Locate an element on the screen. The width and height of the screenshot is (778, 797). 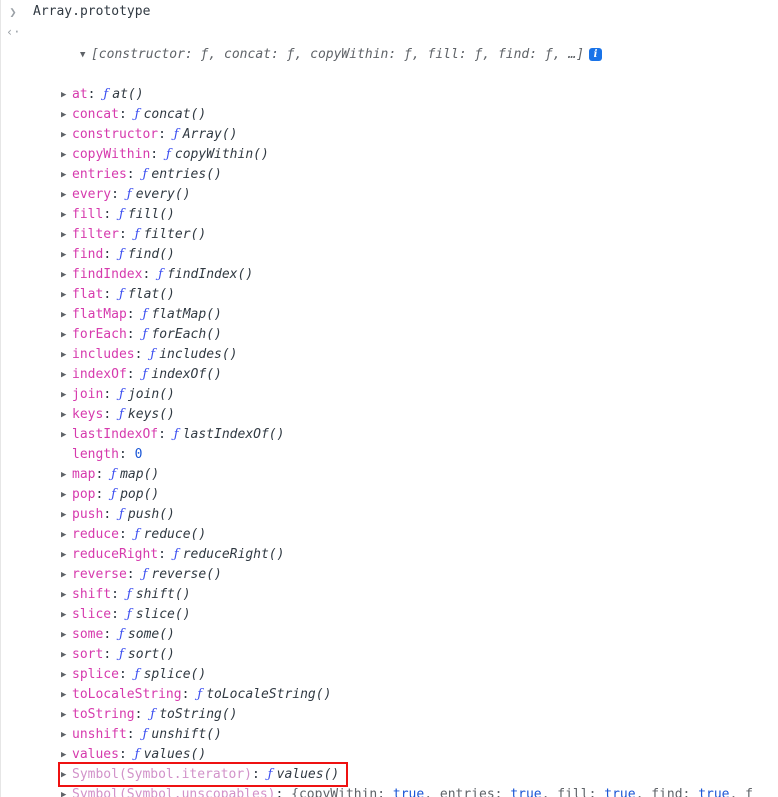
object-property-row: filter: ƒ filter() is located at coordinates (419, 235).